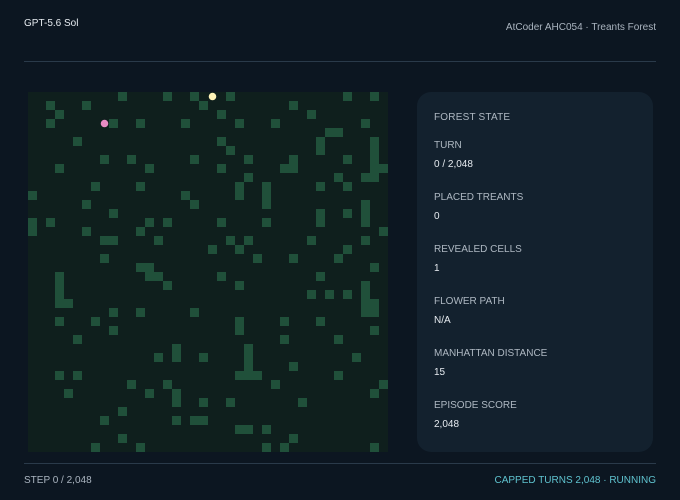  I want to click on stat-label: FLOWER PATH, so click(469, 301).